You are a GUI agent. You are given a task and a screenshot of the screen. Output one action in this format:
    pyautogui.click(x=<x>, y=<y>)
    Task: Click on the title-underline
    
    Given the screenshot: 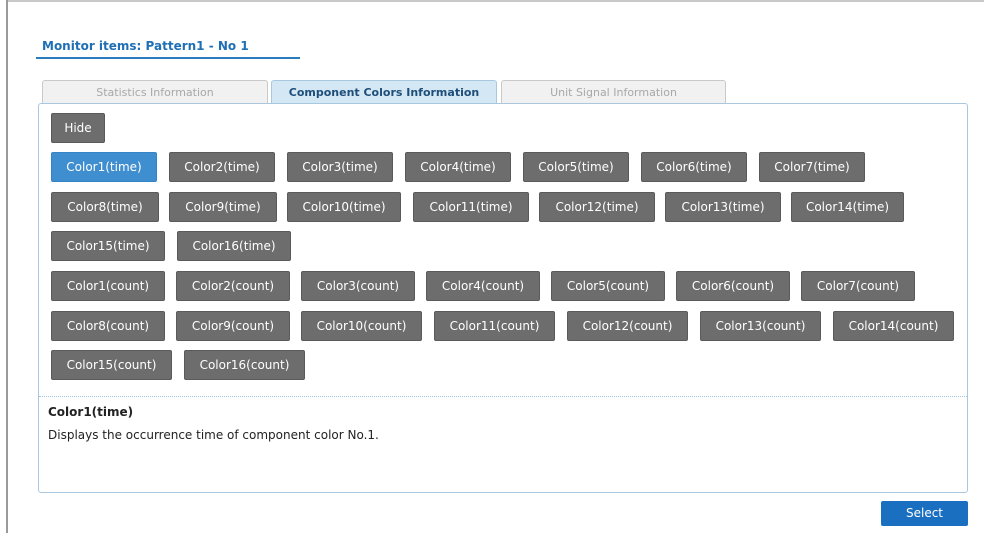 What is the action you would take?
    pyautogui.click(x=168, y=58)
    